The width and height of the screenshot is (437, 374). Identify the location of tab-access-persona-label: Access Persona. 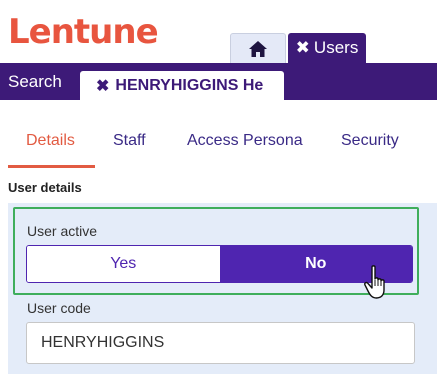
(245, 140).